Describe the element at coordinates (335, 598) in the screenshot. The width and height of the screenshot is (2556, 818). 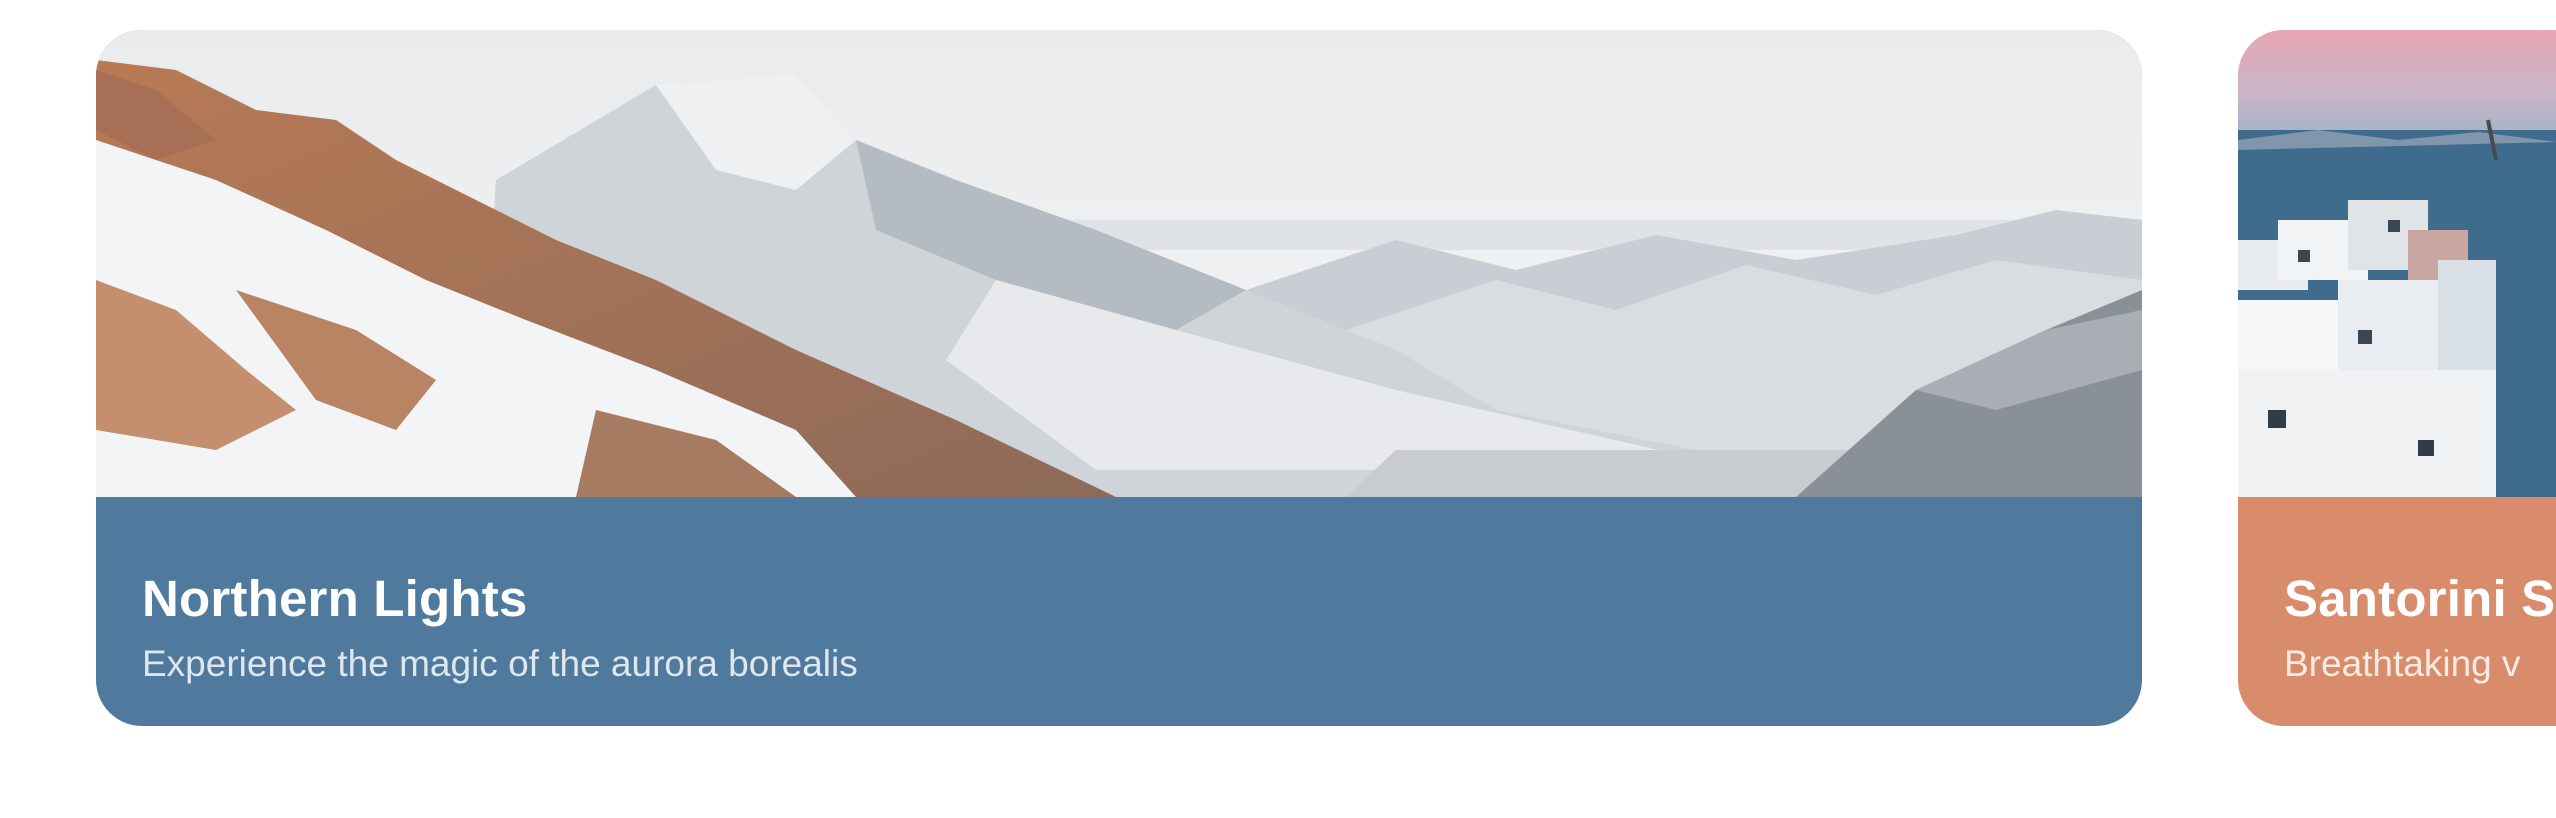
I see `card-title: Northern Lights` at that location.